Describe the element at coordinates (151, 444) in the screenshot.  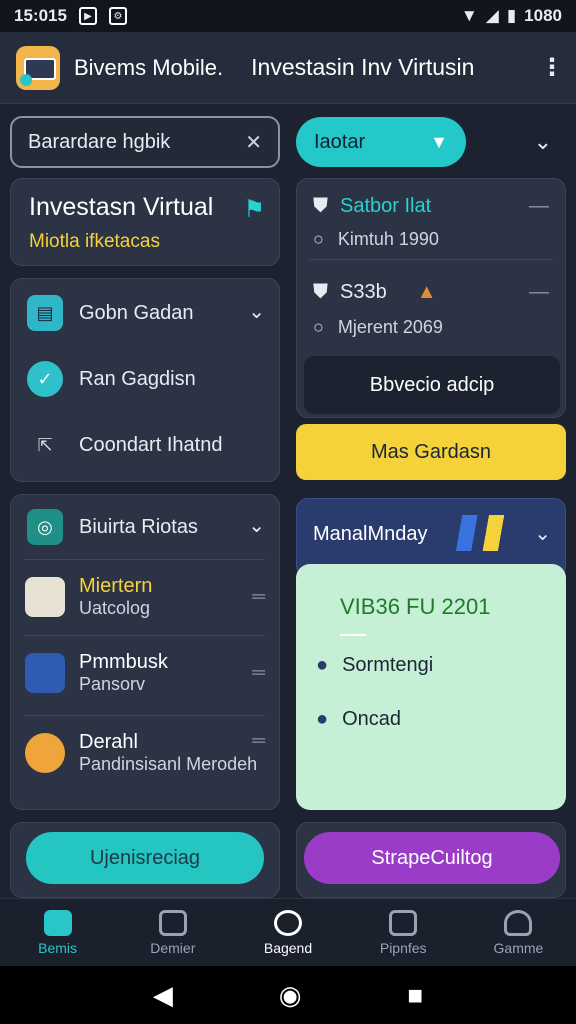
I see `menu-item-label: Coondart Ihatnd` at that location.